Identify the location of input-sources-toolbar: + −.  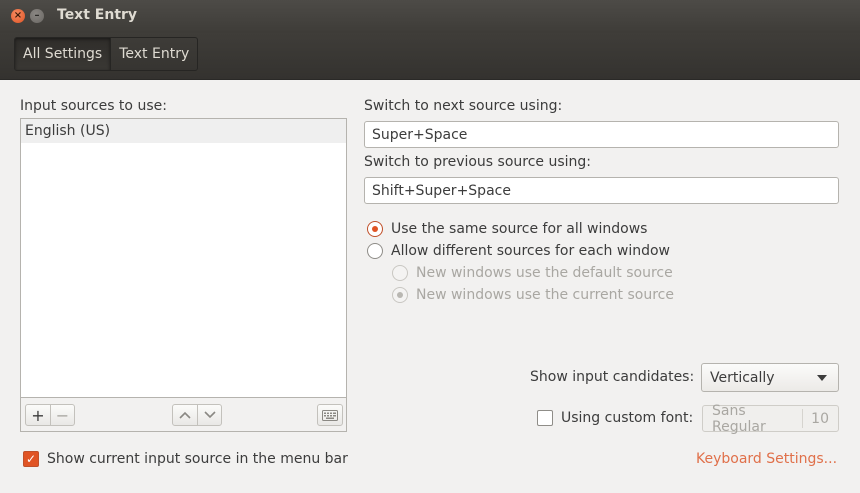
(183, 415).